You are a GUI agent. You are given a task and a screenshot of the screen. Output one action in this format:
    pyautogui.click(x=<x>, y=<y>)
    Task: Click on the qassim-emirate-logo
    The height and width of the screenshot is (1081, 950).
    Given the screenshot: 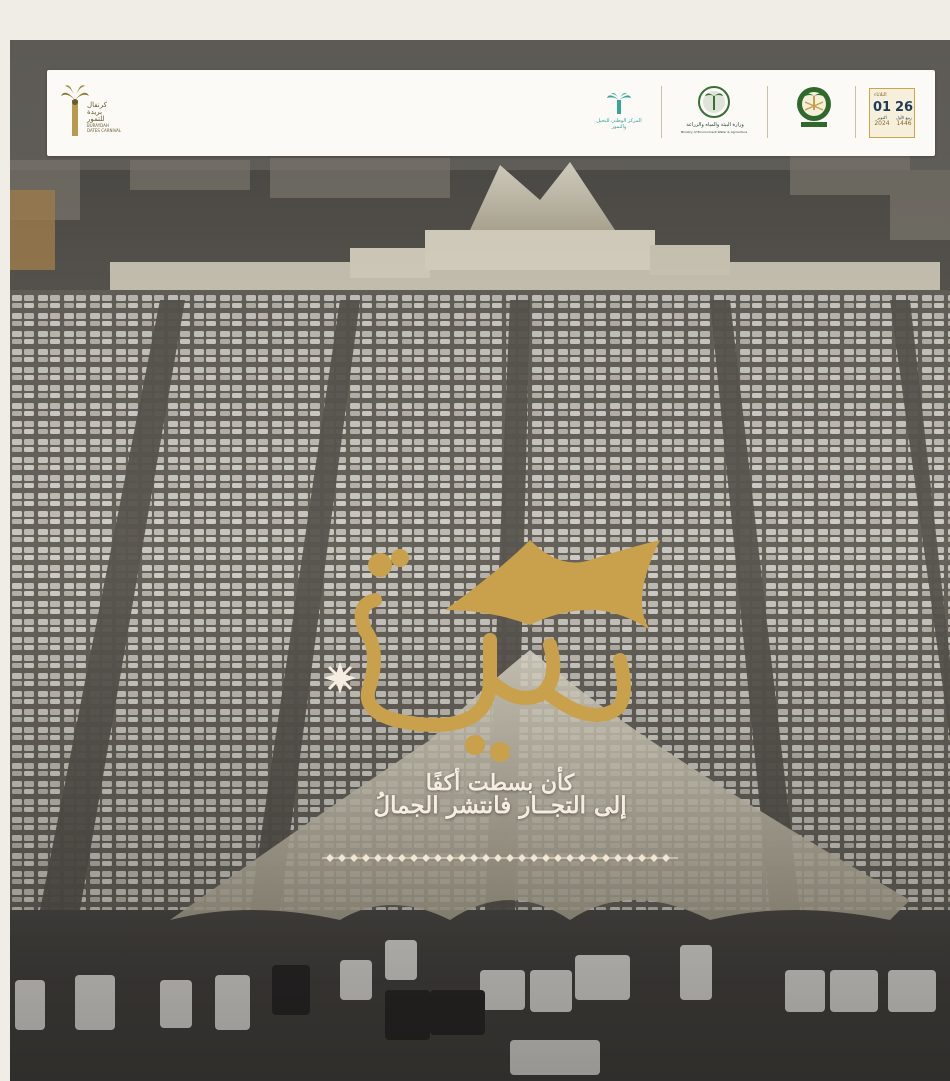 What is the action you would take?
    pyautogui.click(x=814, y=113)
    